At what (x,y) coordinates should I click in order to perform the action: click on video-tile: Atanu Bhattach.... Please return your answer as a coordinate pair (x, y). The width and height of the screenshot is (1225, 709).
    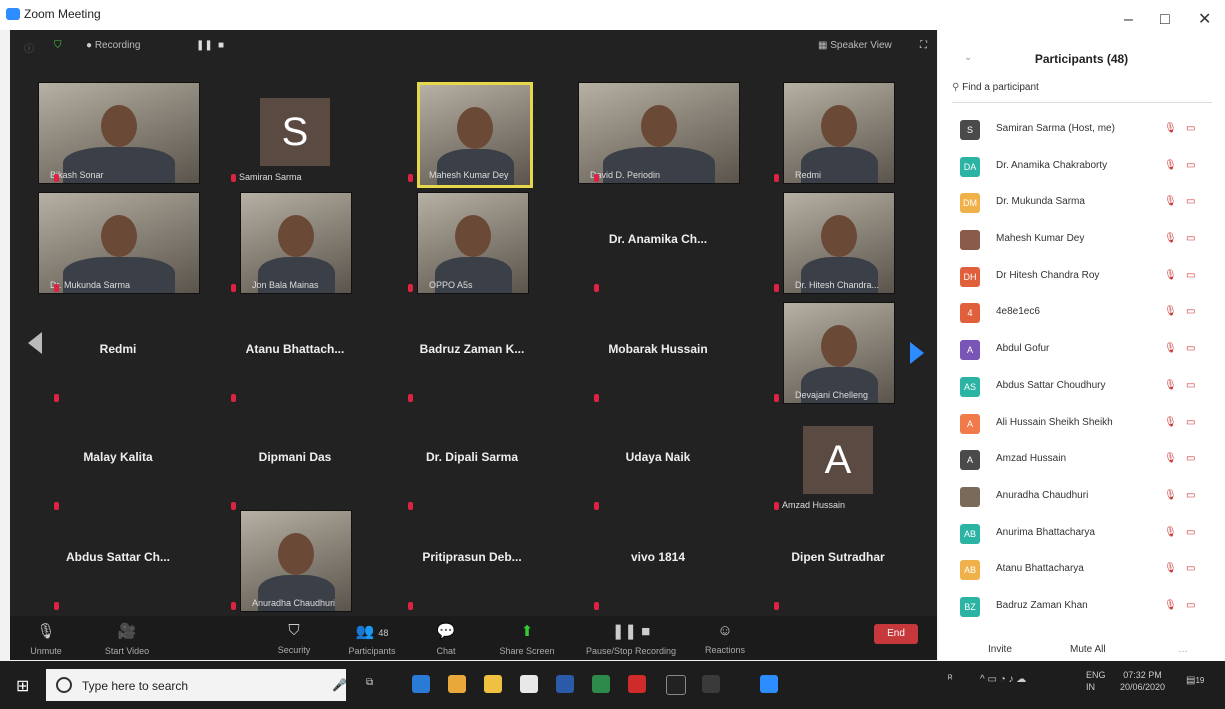
    Looking at the image, I should click on (295, 355).